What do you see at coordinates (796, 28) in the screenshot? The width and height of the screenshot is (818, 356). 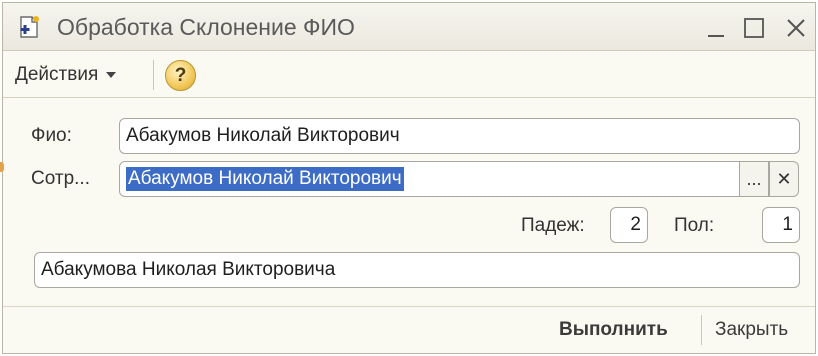 I see `close-icon` at bounding box center [796, 28].